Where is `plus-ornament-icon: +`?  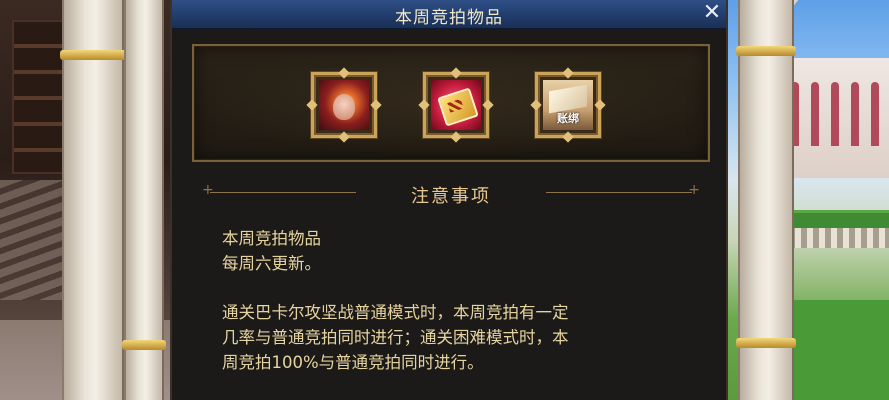 plus-ornament-icon: + is located at coordinates (694, 190).